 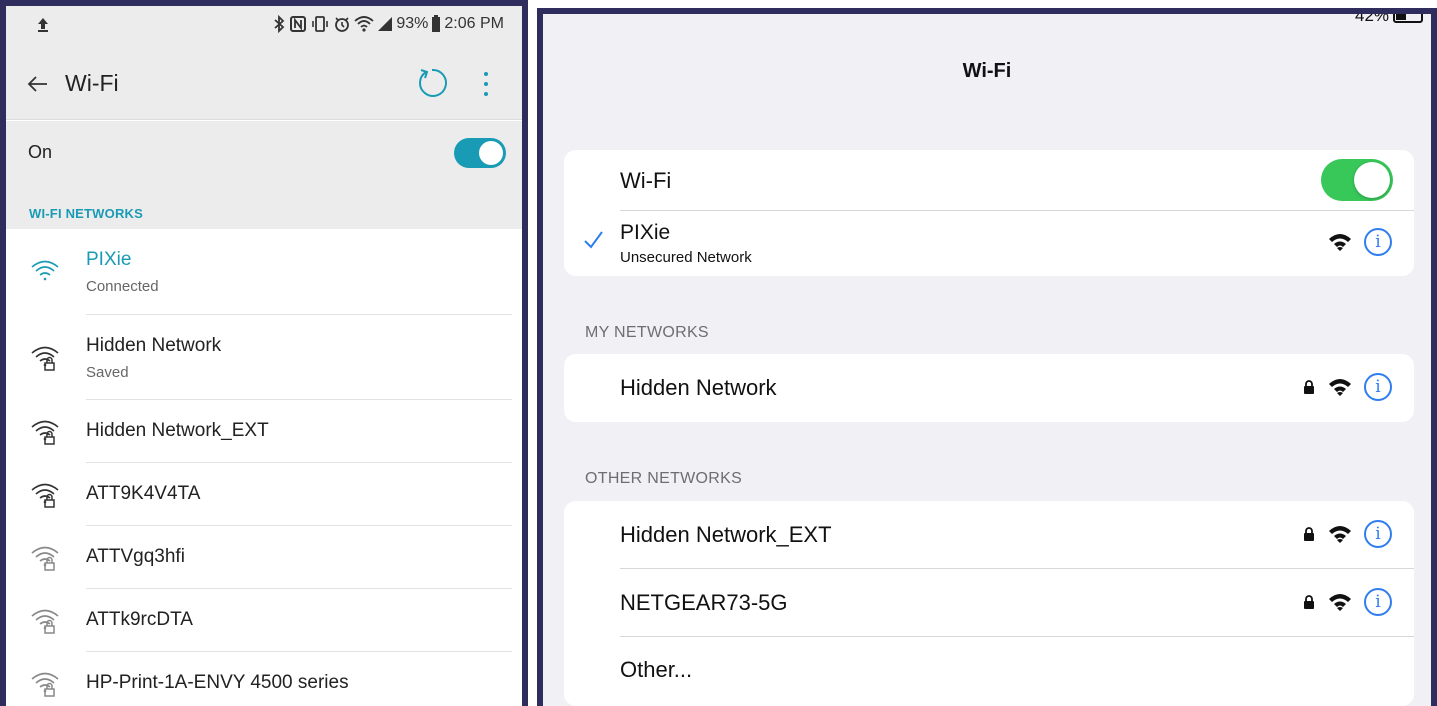 What do you see at coordinates (40, 152) in the screenshot?
I see `wifi-toggle-label: On` at bounding box center [40, 152].